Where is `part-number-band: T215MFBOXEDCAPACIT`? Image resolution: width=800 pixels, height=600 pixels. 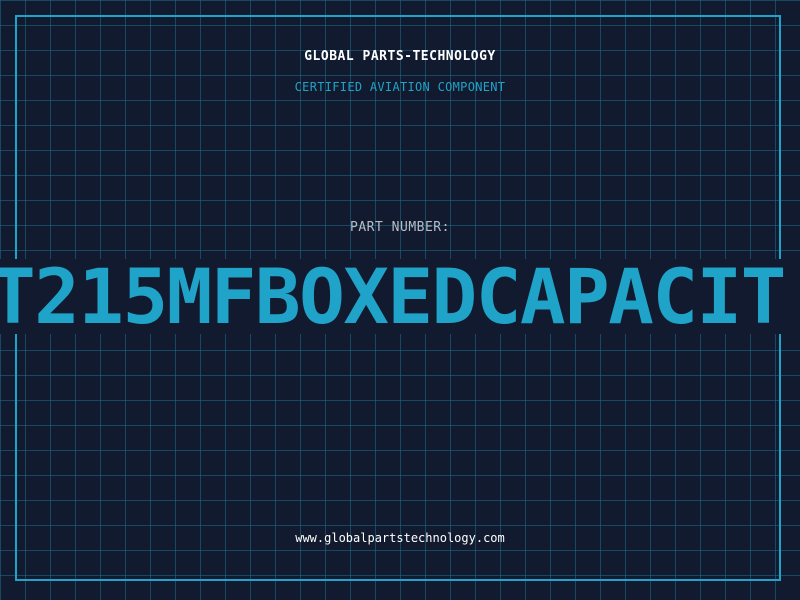
part-number-band: T215MFBOXEDCAPACIT is located at coordinates (400, 296).